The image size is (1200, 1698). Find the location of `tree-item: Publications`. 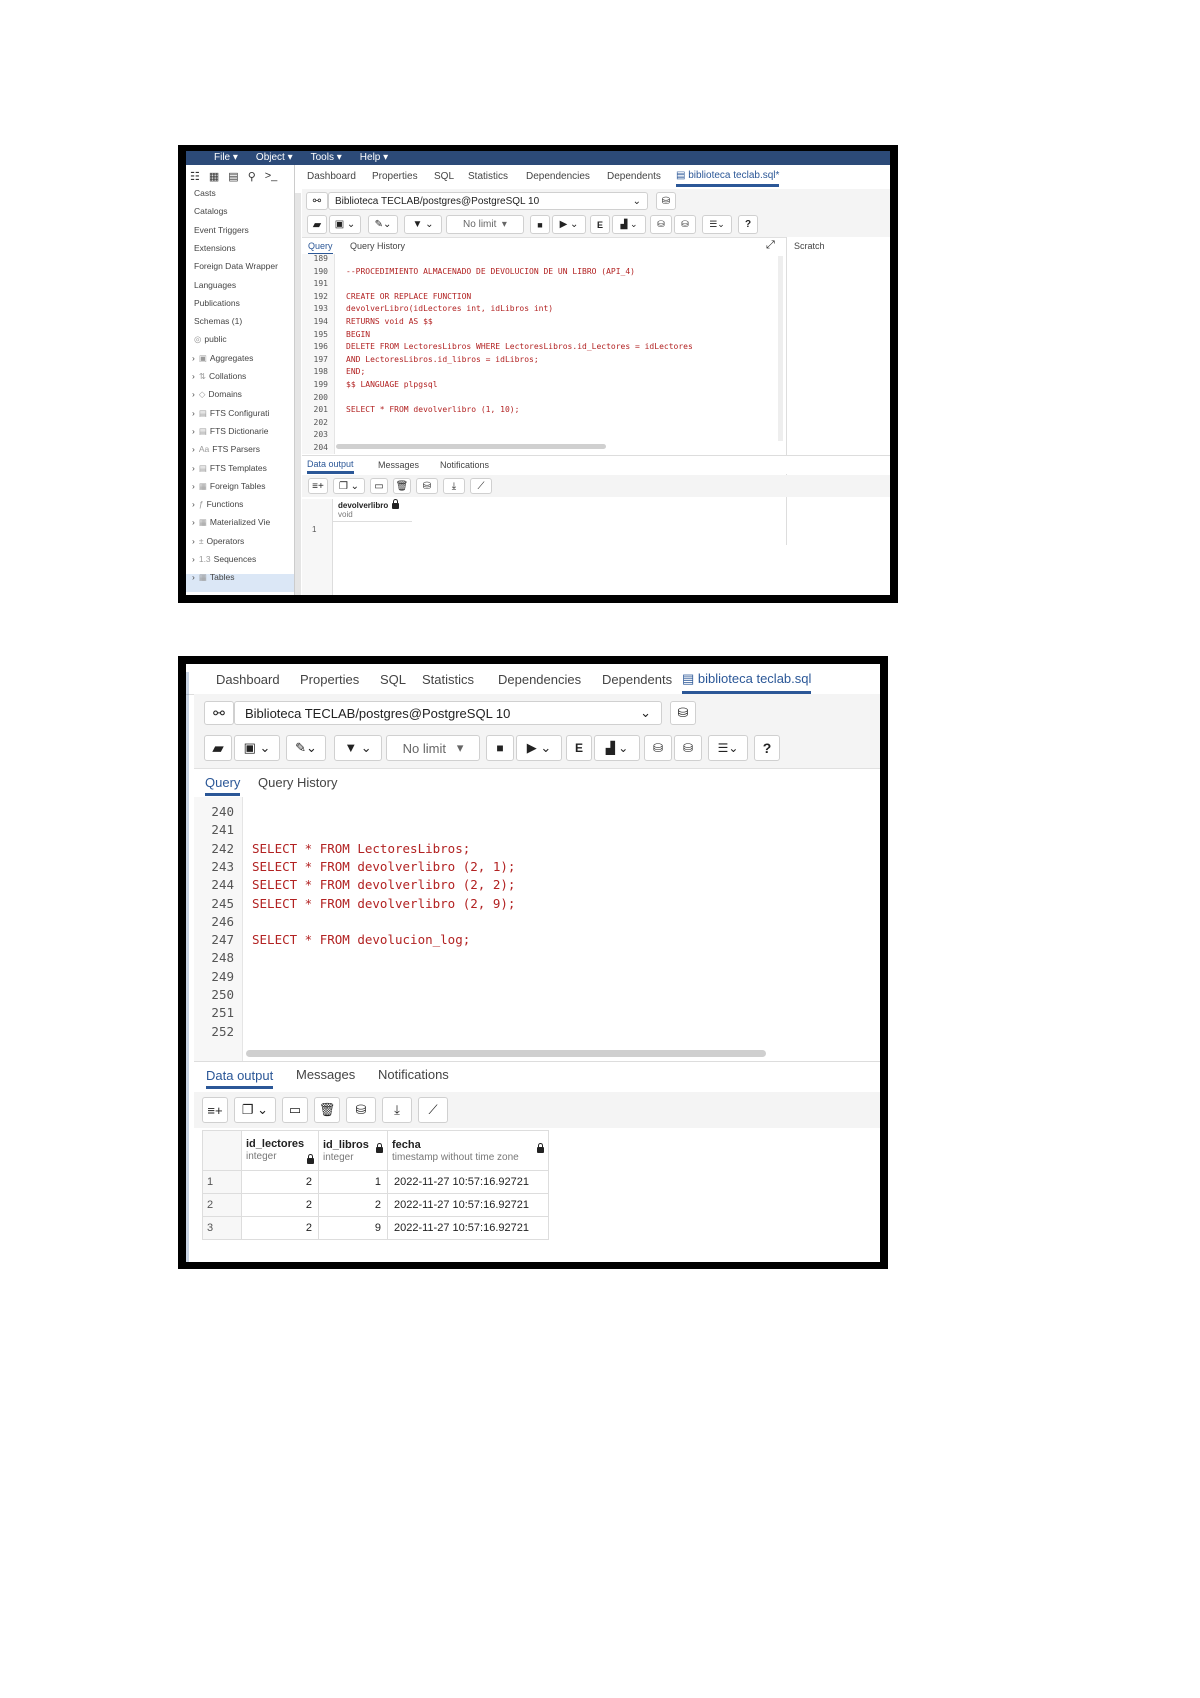

tree-item: Publications is located at coordinates (243, 303).